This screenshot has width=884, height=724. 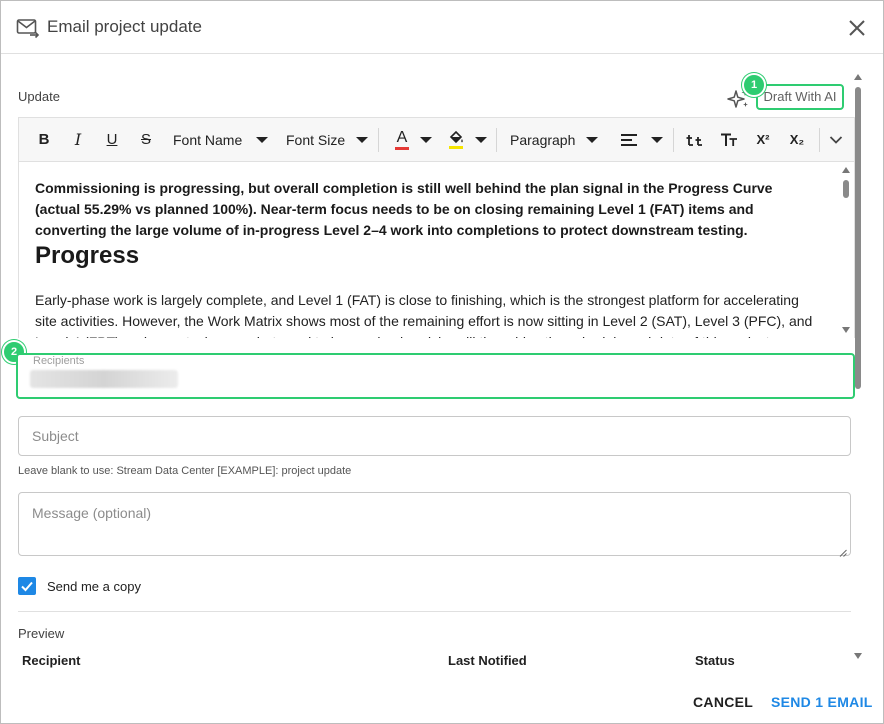 What do you see at coordinates (41, 633) in the screenshot?
I see `preview-label: Preview` at bounding box center [41, 633].